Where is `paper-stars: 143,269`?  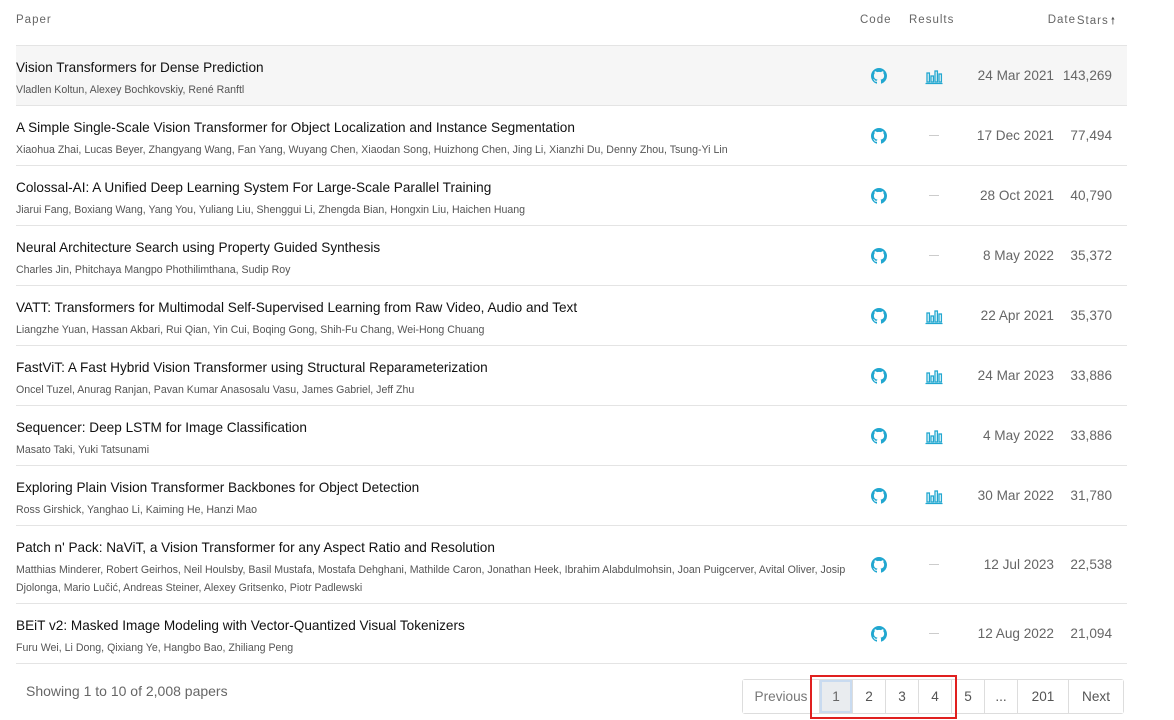
paper-stars: 143,269 is located at coordinates (1087, 75).